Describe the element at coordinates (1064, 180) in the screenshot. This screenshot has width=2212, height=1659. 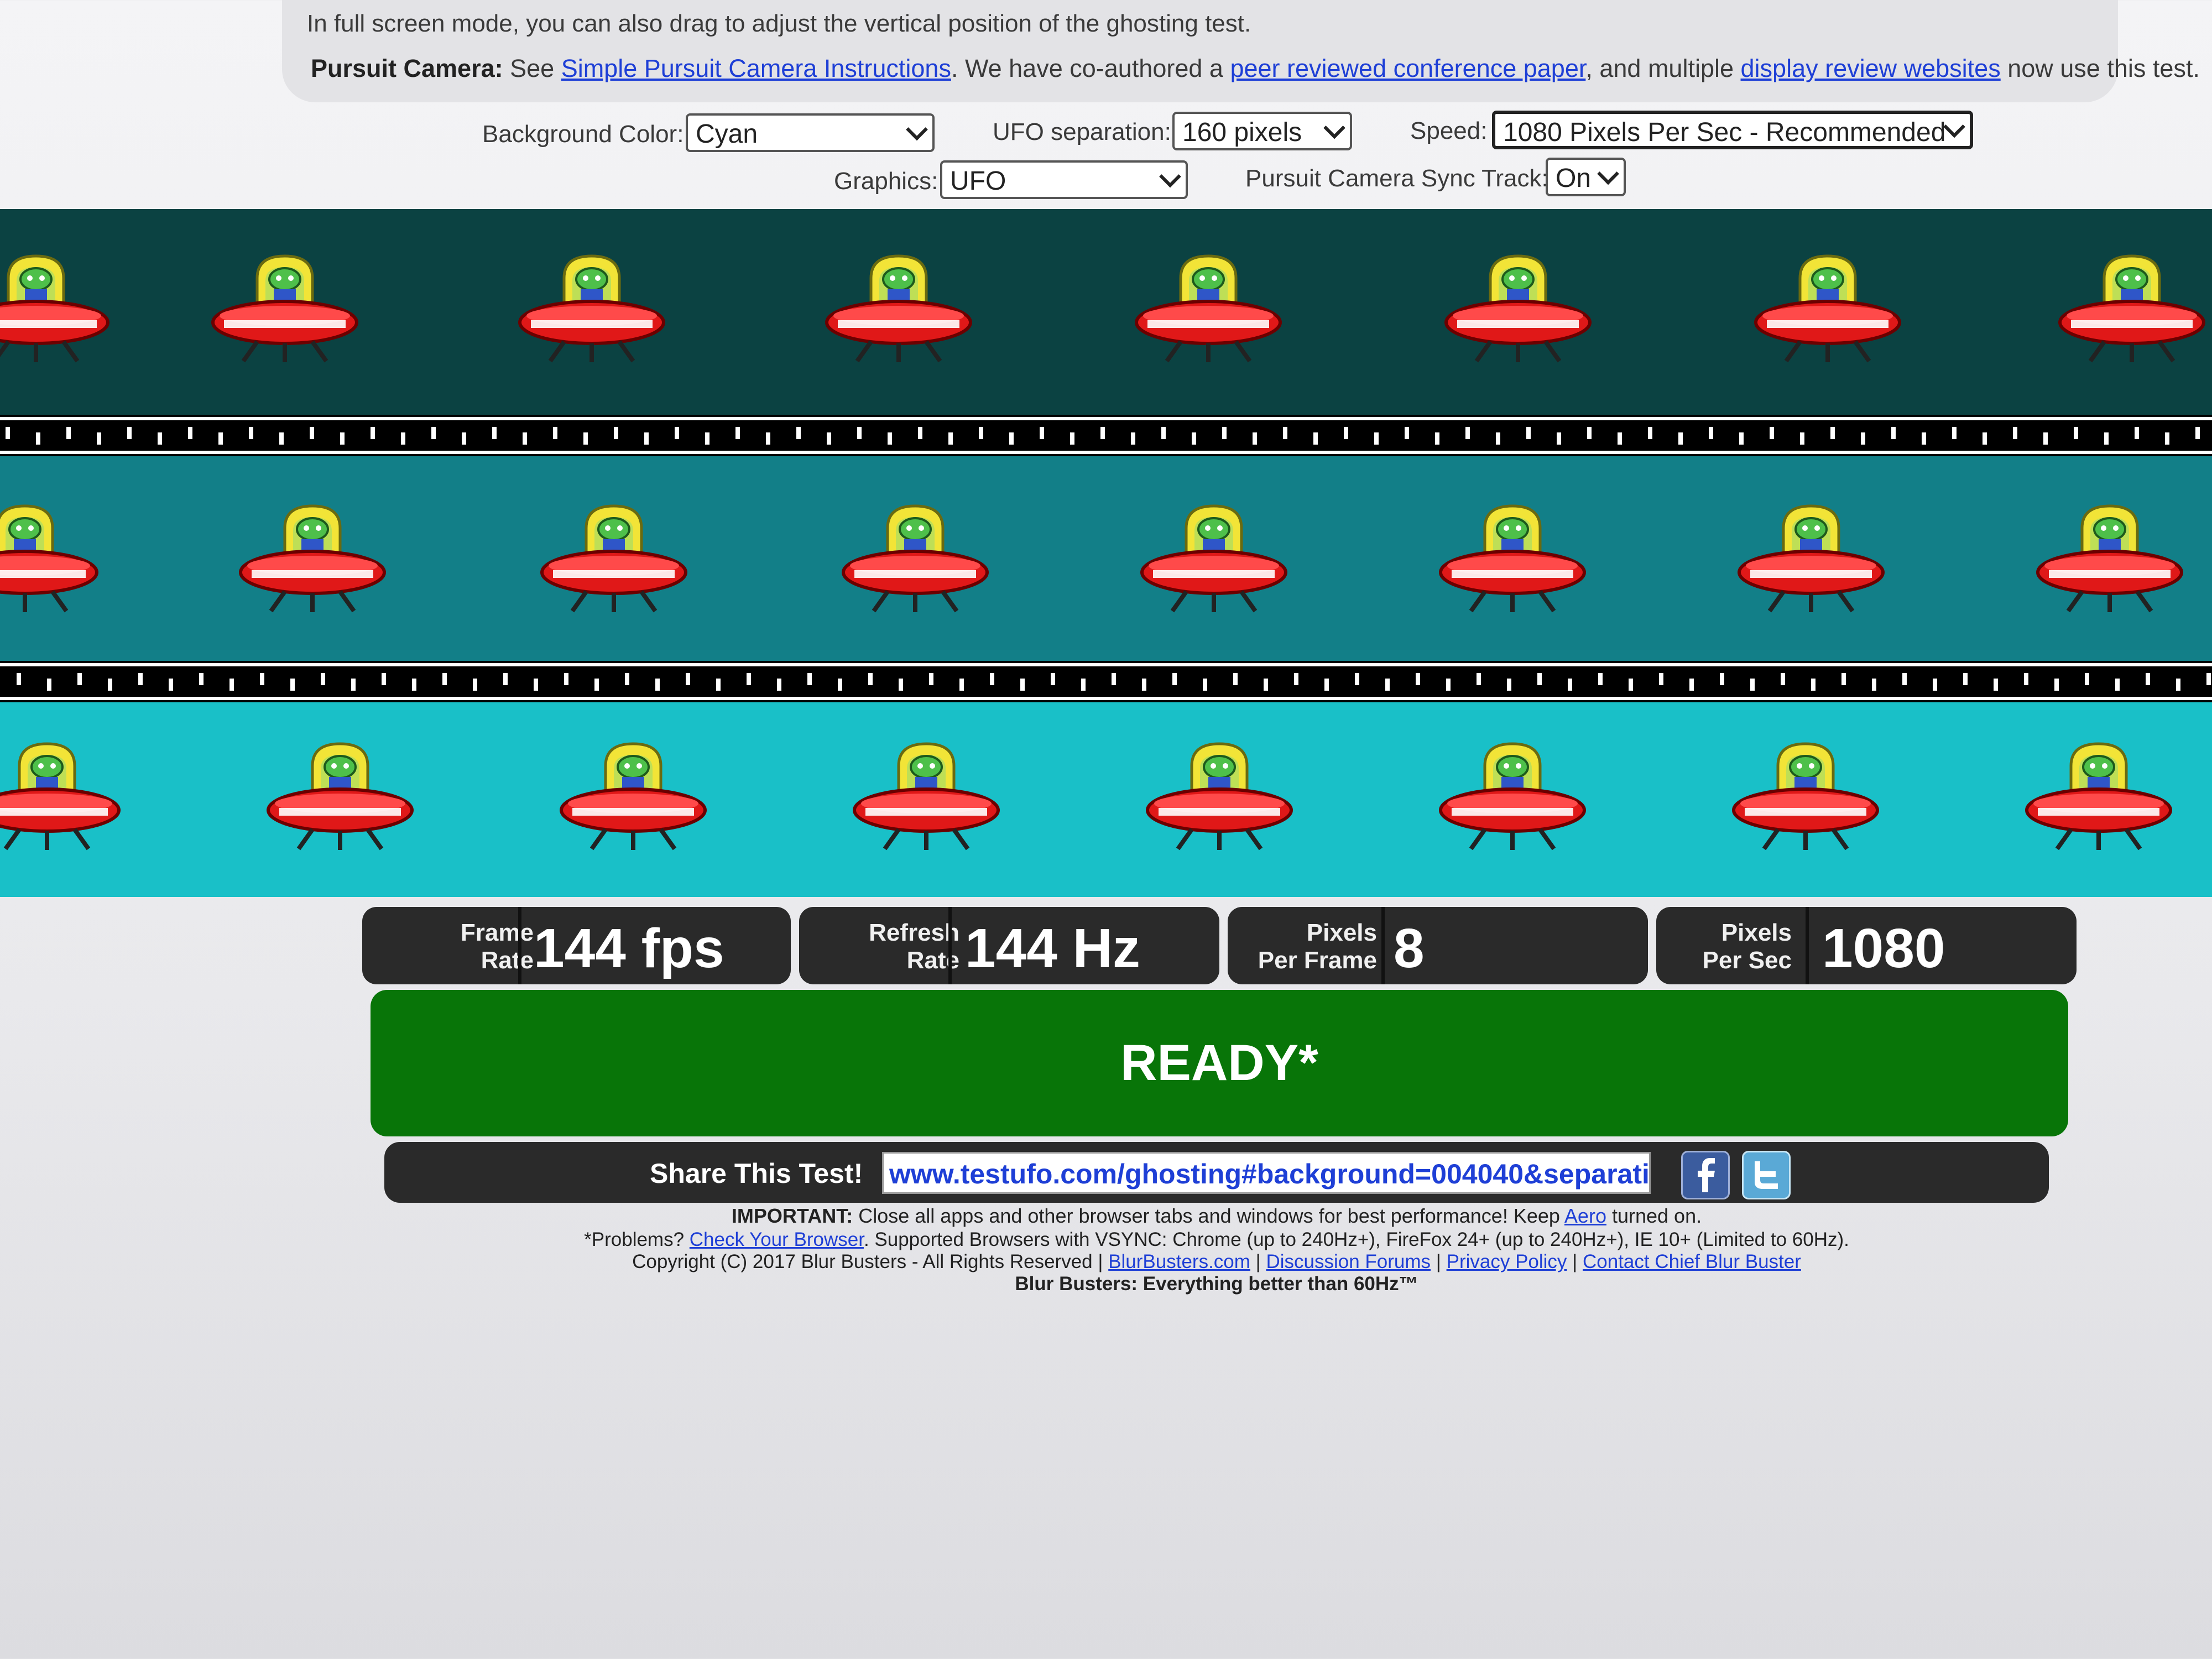
I see `graphics-select: UFO` at that location.